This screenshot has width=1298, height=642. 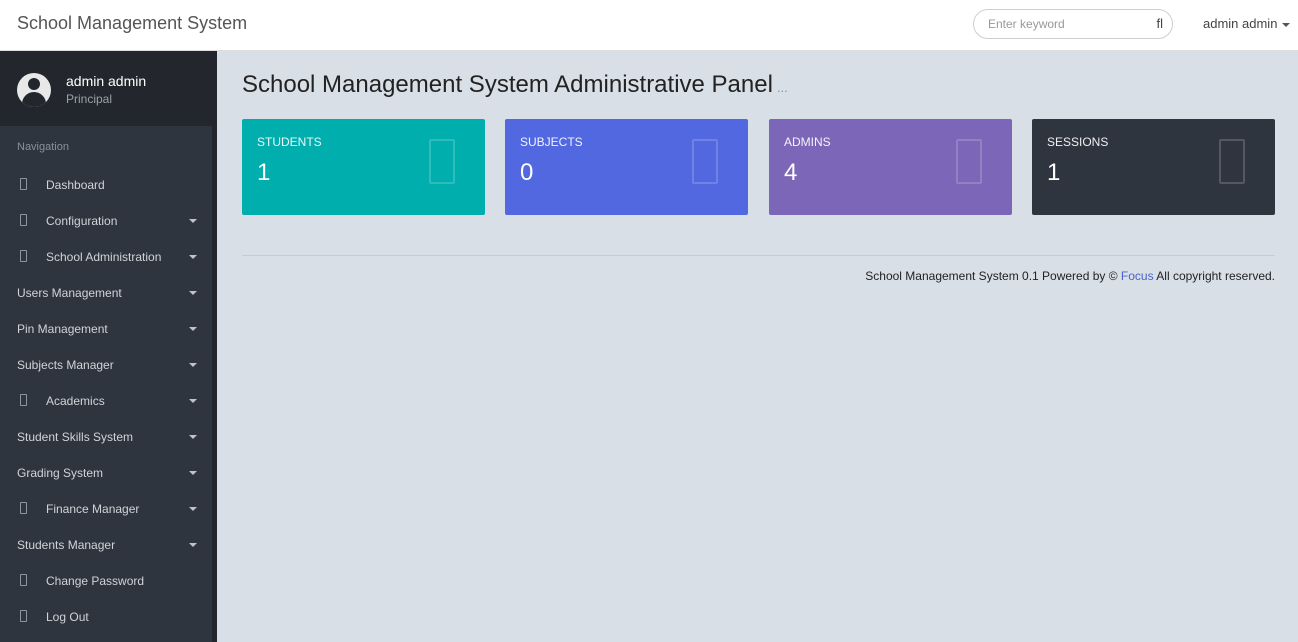 I want to click on profile-name: admin admin, so click(x=106, y=81).